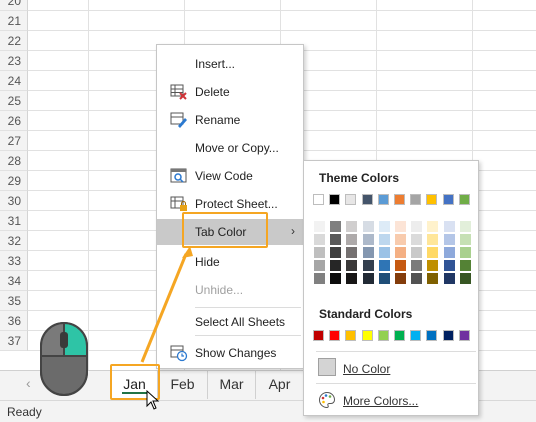 The image size is (536, 422). Describe the element at coordinates (183, 385) in the screenshot. I see `tab-feb: Feb` at that location.